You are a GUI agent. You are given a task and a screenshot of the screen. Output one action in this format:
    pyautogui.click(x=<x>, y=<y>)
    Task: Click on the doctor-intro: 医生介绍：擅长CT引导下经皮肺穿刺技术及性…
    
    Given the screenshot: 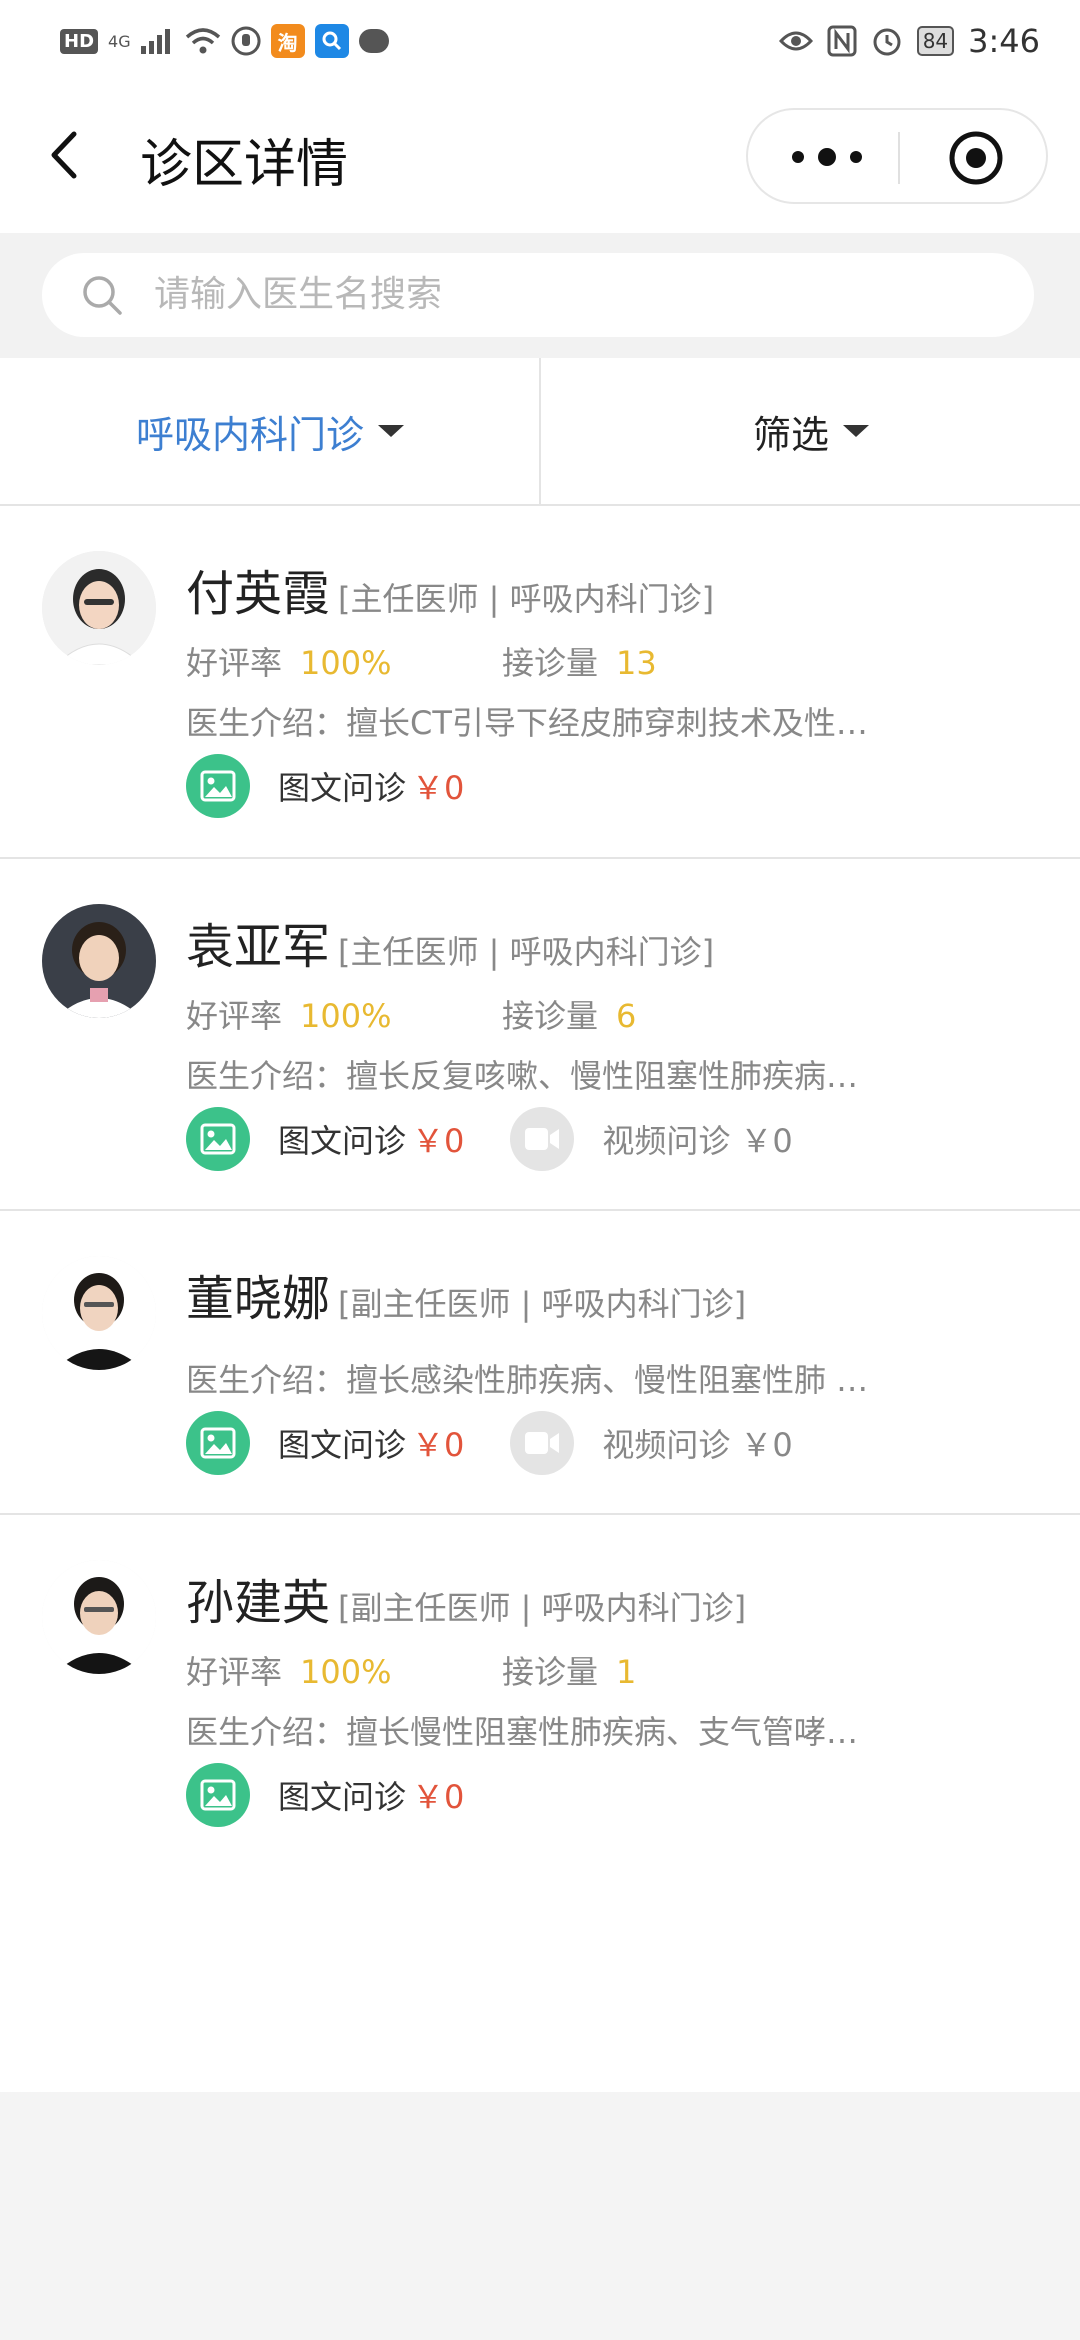 What is the action you would take?
    pyautogui.click(x=527, y=723)
    